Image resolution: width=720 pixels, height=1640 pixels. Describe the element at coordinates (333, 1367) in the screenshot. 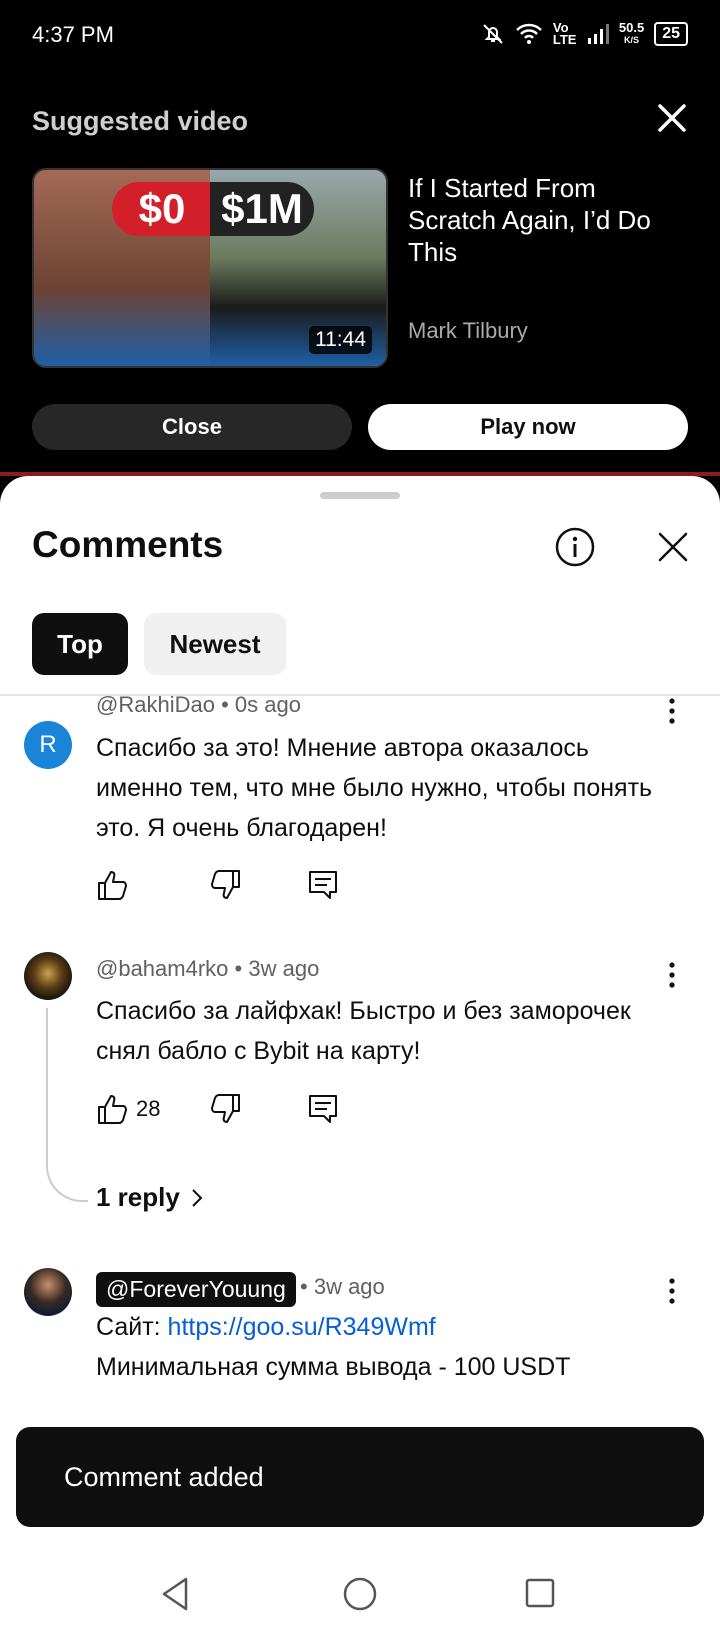

I see `comment-text-partial: Минимальная сумма вывода - 100 USDT` at that location.